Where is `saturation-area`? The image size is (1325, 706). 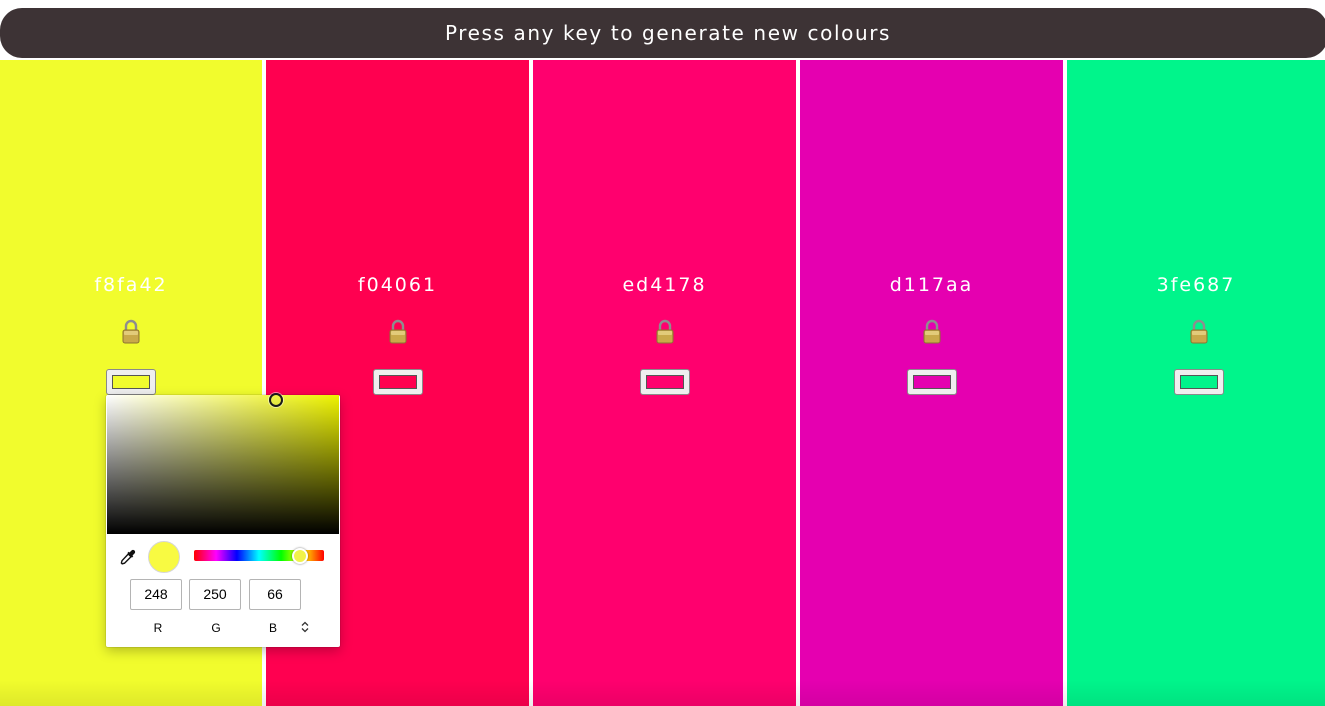 saturation-area is located at coordinates (223, 463).